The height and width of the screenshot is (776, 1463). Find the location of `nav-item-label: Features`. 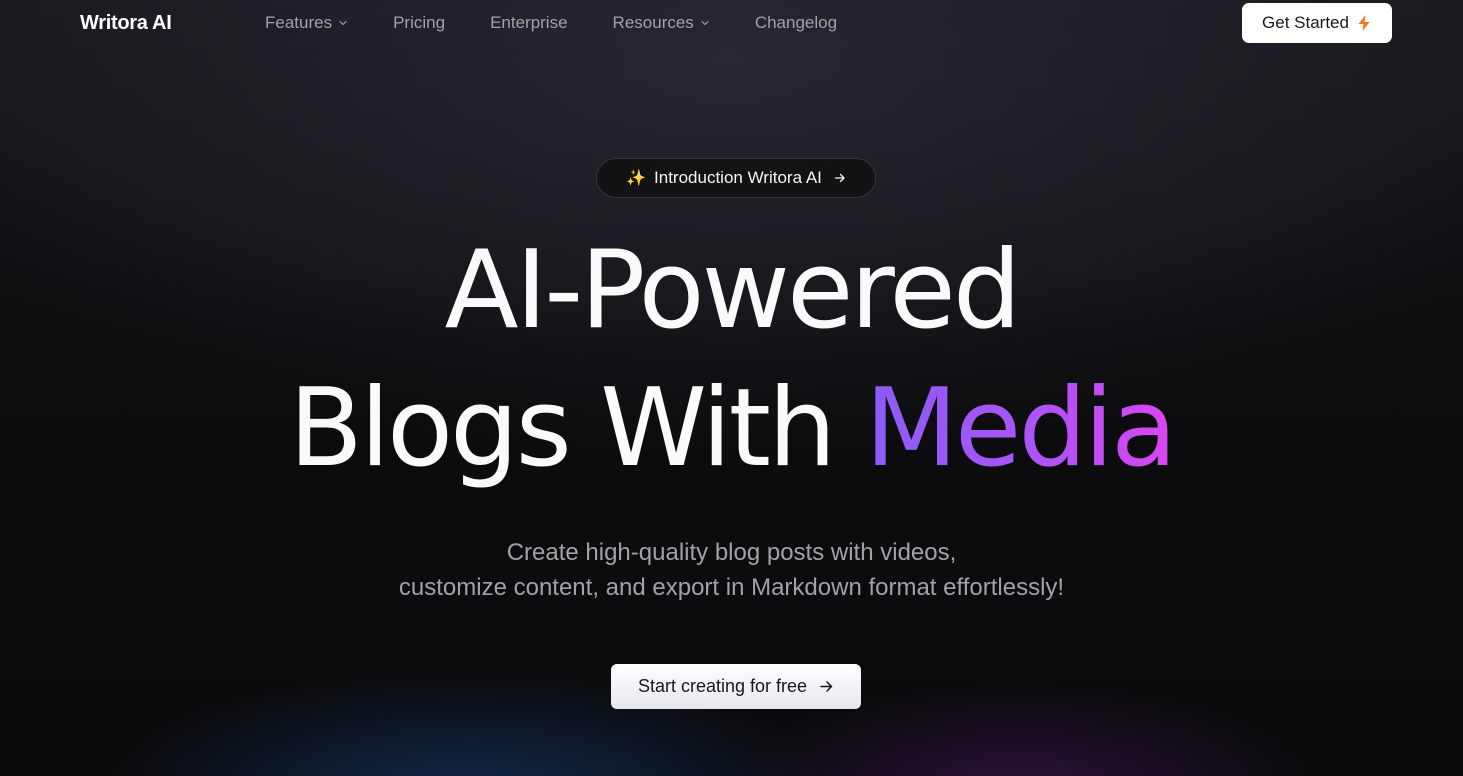

nav-item-label: Features is located at coordinates (299, 22).